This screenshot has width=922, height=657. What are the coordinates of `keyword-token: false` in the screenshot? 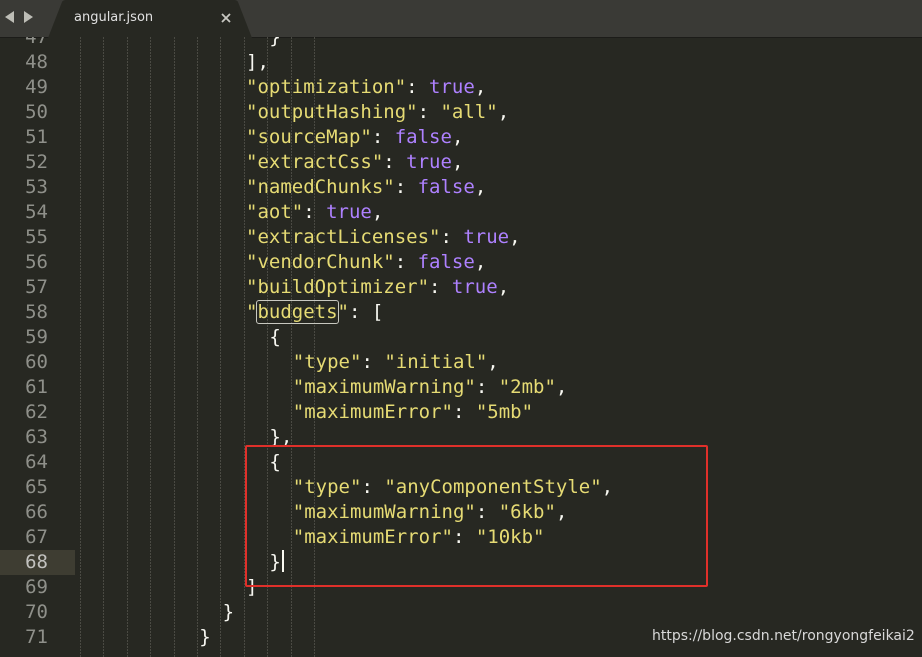 It's located at (423, 137).